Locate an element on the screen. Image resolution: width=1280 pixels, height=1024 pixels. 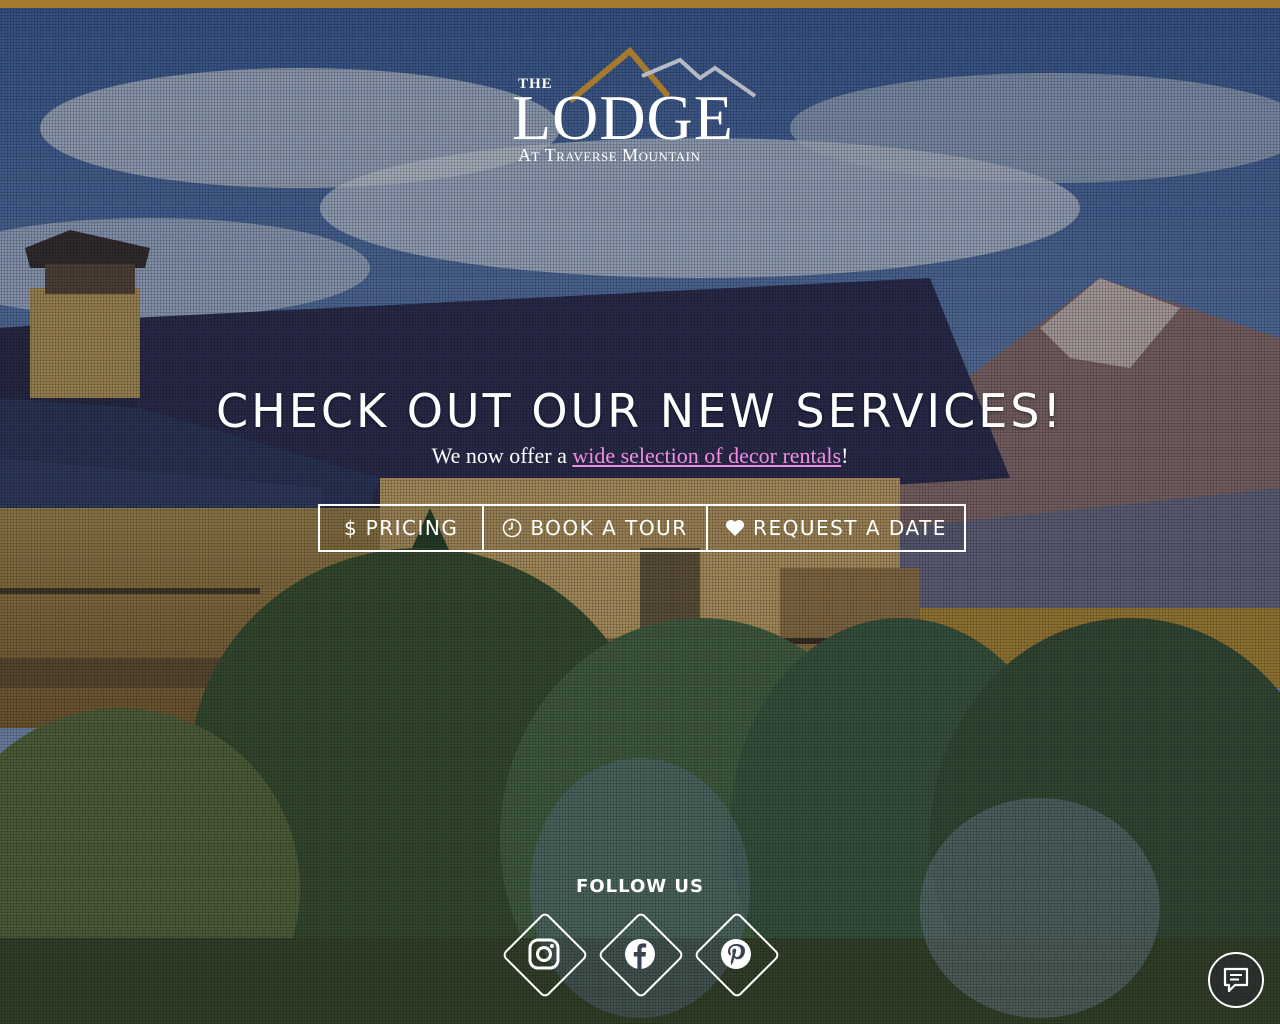
pricing-button: $ PRICING is located at coordinates (401, 528).